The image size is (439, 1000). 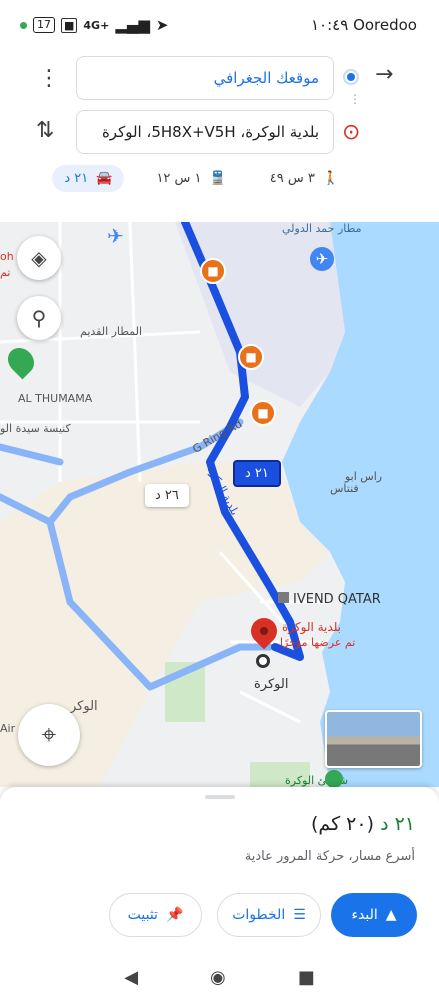 I want to click on route-time-bubble-primary: ٢١ د, so click(x=257, y=473).